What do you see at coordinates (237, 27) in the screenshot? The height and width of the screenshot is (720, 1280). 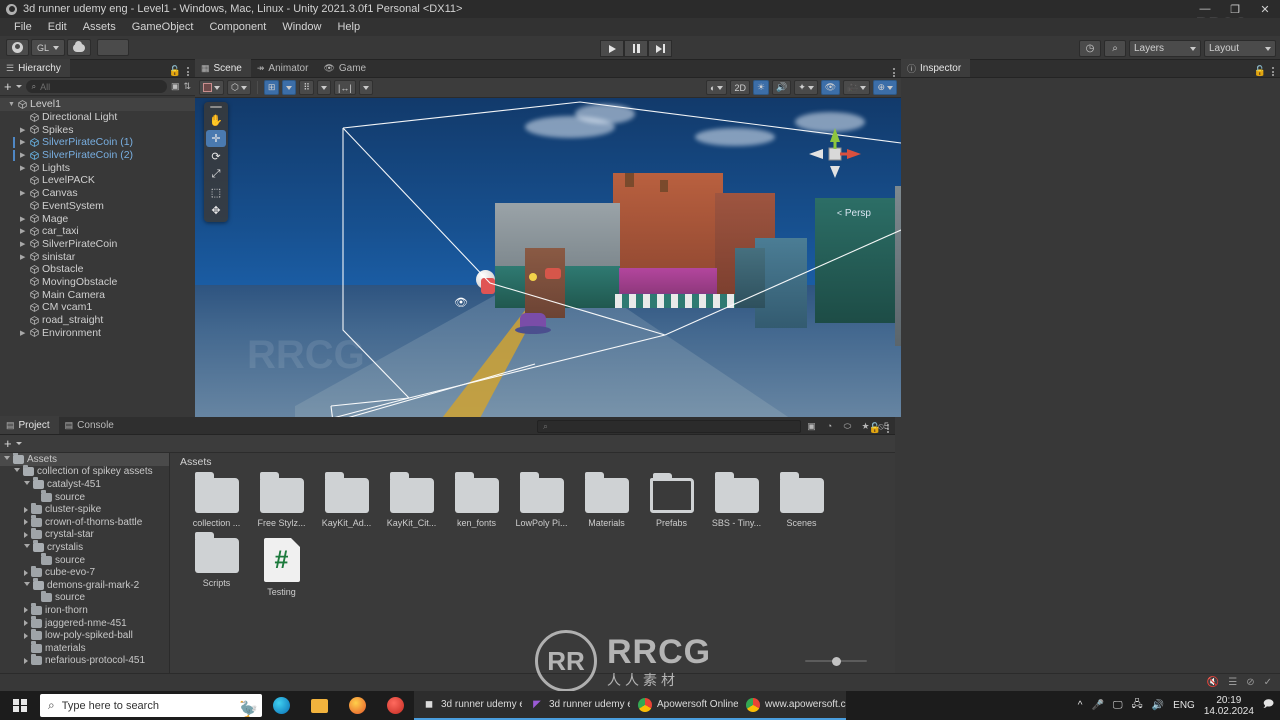 I see `menu-component: Component` at bounding box center [237, 27].